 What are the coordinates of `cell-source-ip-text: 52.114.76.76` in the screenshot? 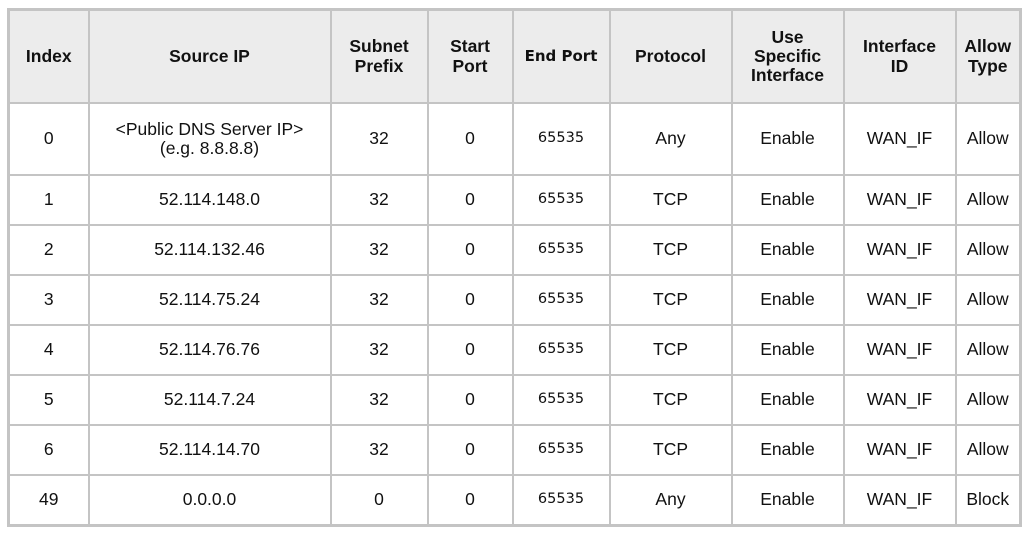 It's located at (209, 349).